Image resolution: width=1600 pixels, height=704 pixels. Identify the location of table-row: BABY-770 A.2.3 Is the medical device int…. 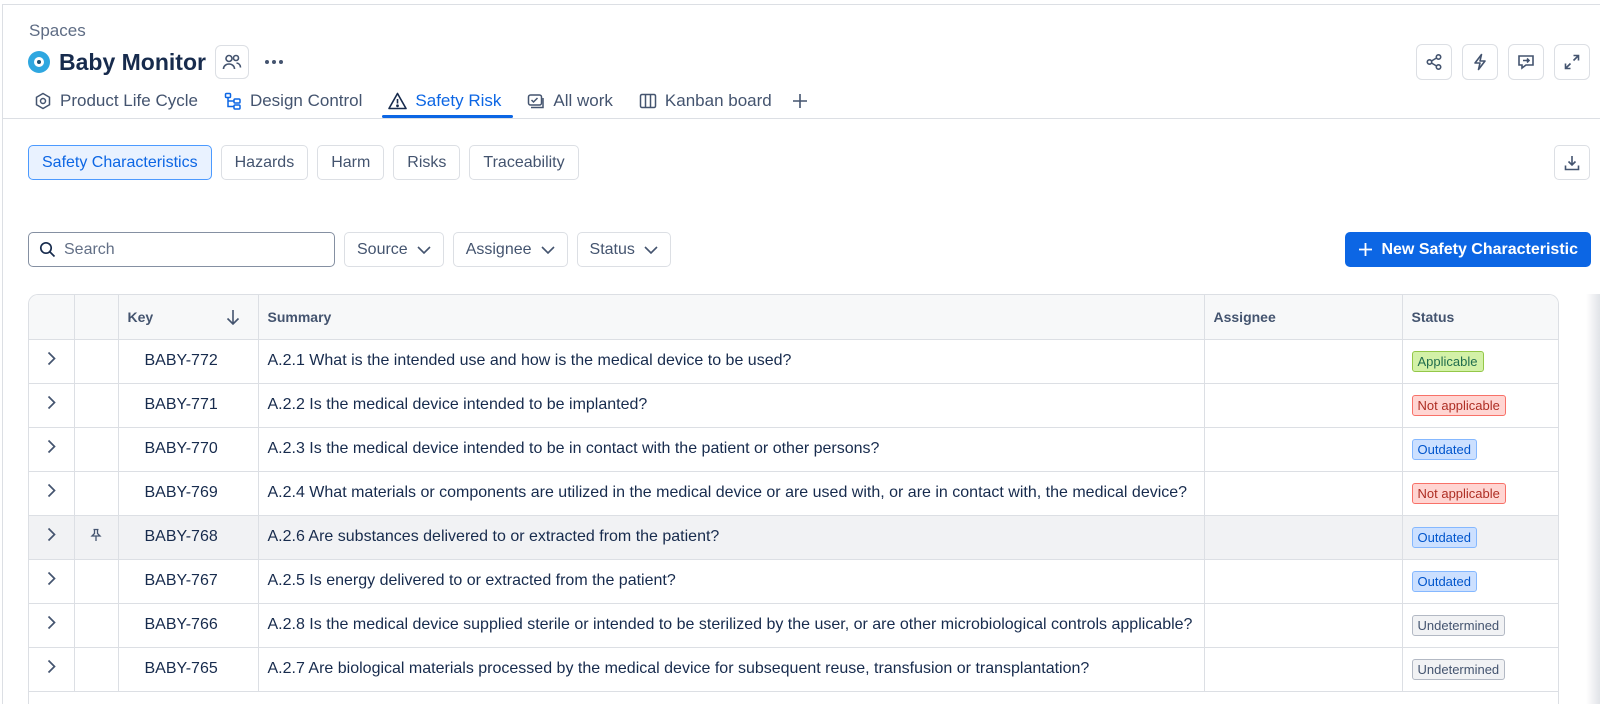
(793, 449).